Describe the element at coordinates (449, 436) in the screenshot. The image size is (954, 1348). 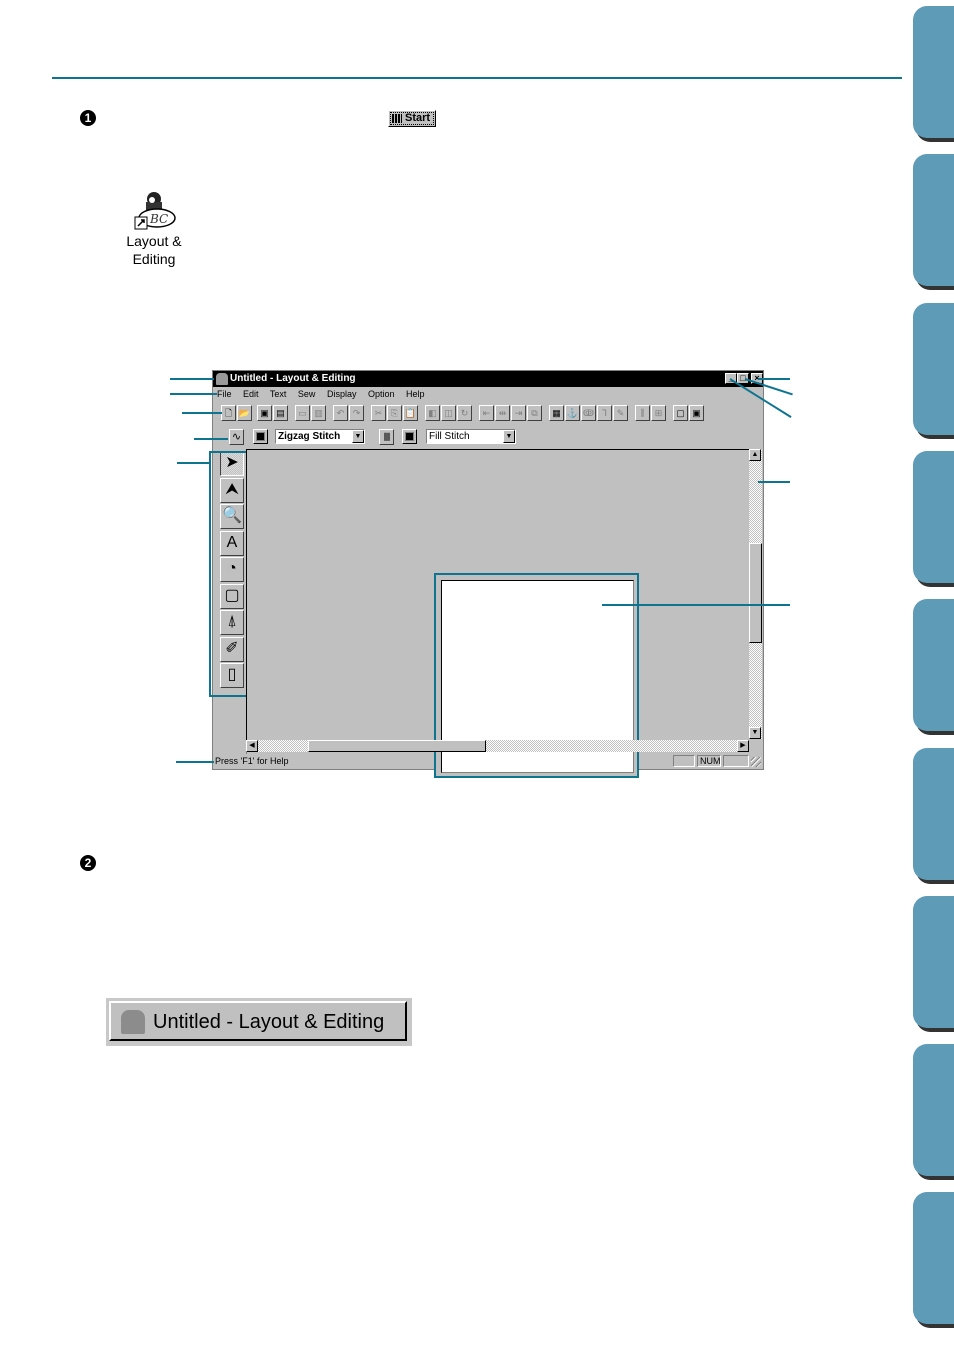
I see `region-stitch-value: Fill Stitch` at that location.